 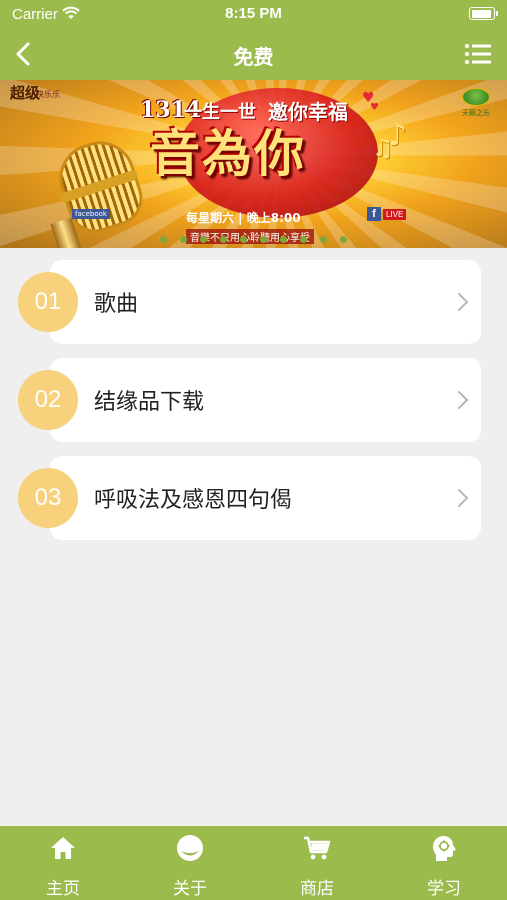 I want to click on banner-slogan-left: 一生一世, so click(x=220, y=112).